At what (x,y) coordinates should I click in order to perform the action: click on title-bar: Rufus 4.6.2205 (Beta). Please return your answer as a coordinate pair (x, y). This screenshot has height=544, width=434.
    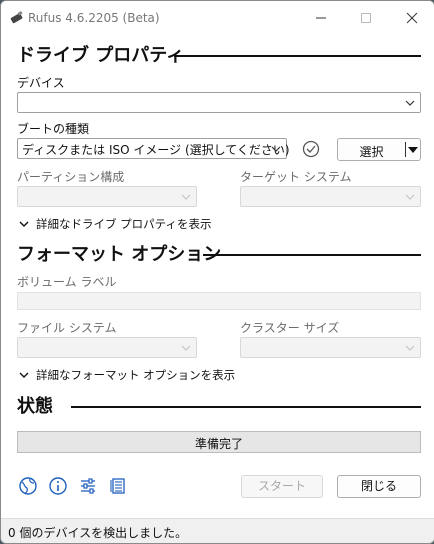
    Looking at the image, I should click on (217, 18).